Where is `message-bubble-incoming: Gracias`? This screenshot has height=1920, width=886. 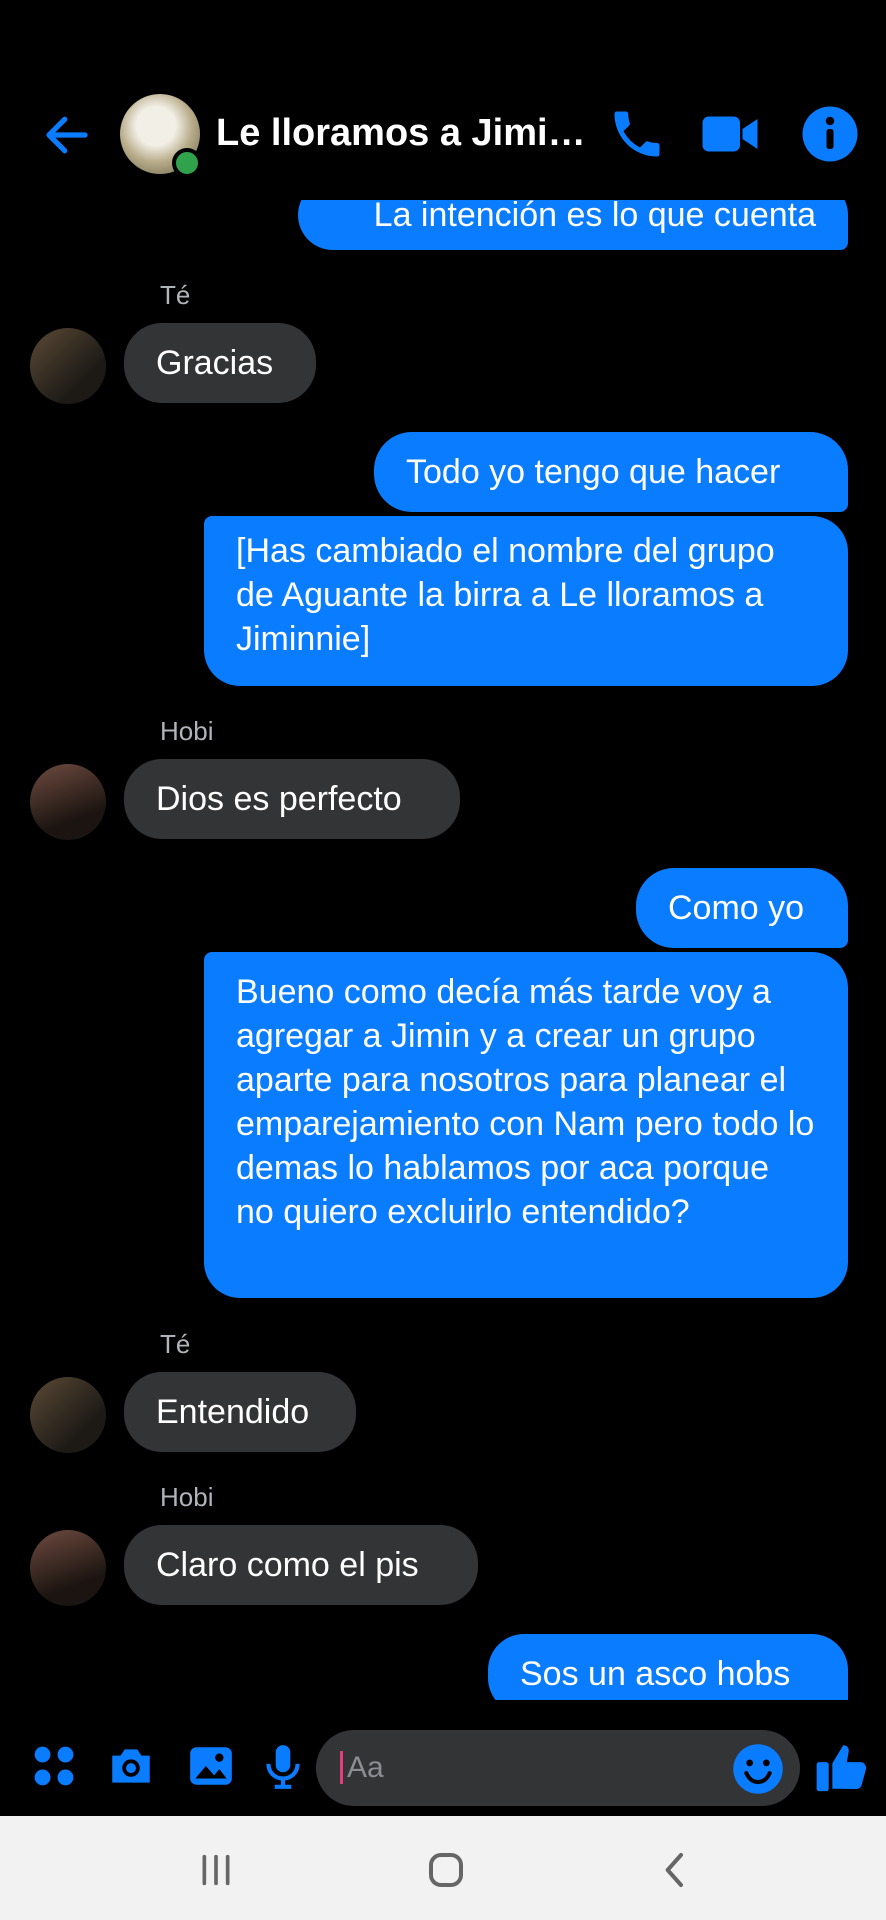
message-bubble-incoming: Gracias is located at coordinates (220, 363).